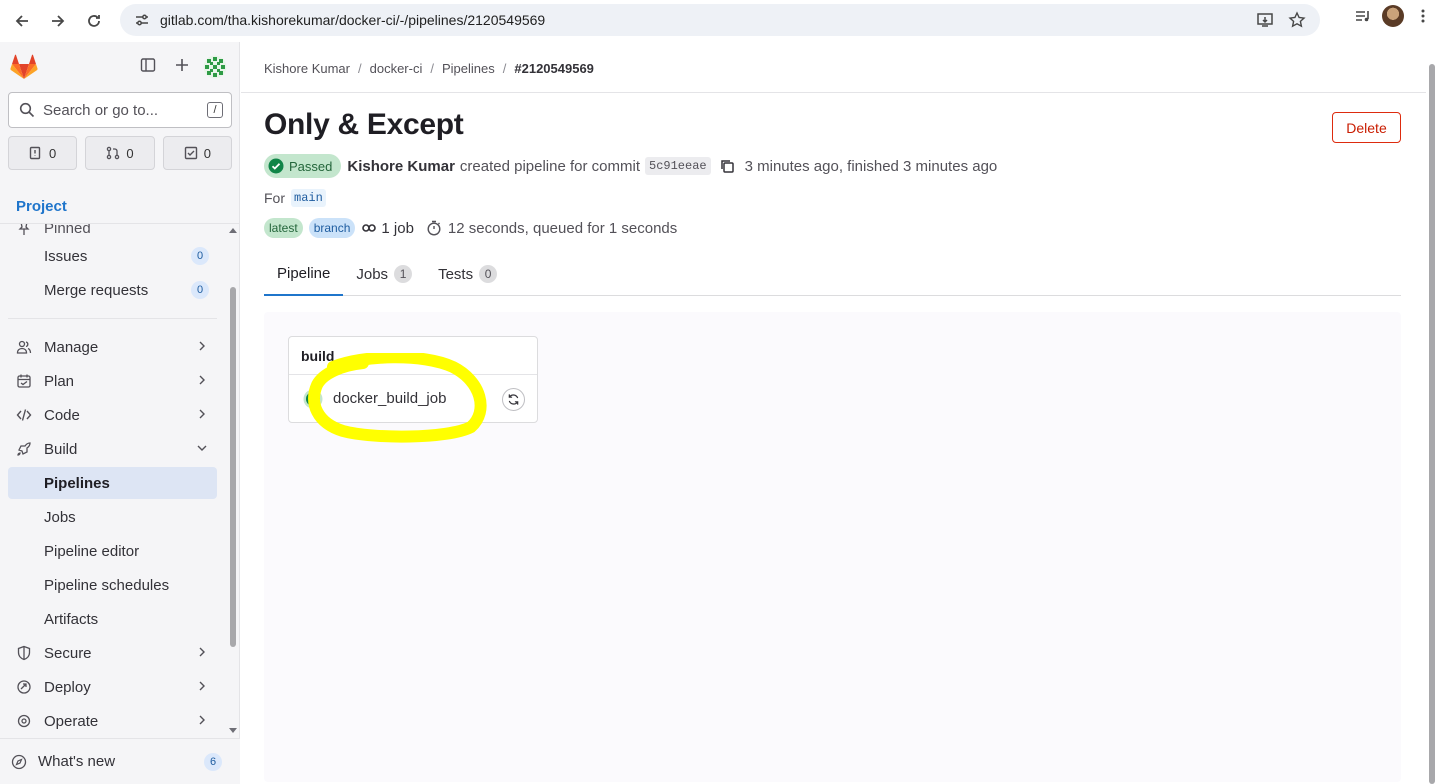 The height and width of the screenshot is (784, 1440). What do you see at coordinates (389, 398) in the screenshot?
I see `job-name: docker_build_job` at bounding box center [389, 398].